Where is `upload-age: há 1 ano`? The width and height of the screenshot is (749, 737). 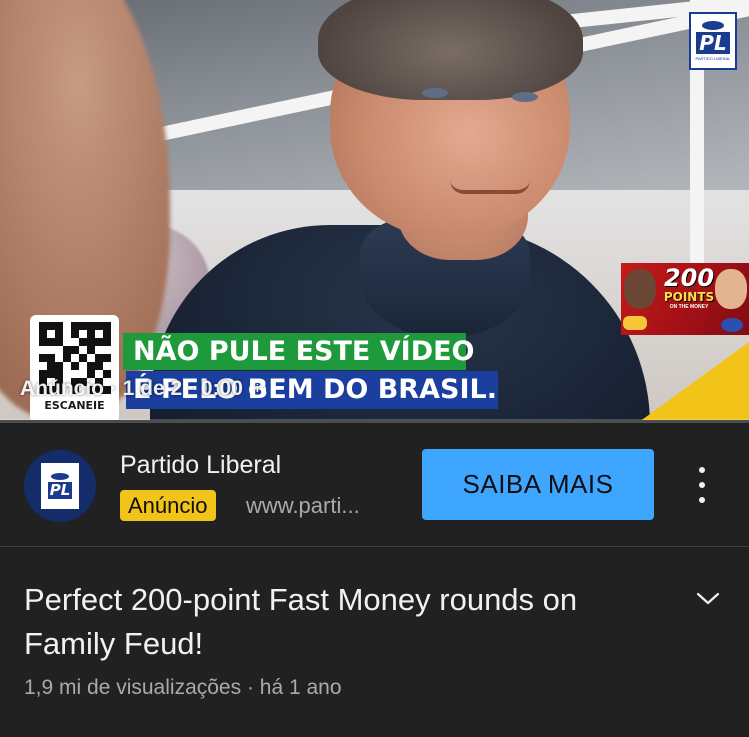 upload-age: há 1 ano is located at coordinates (300, 687).